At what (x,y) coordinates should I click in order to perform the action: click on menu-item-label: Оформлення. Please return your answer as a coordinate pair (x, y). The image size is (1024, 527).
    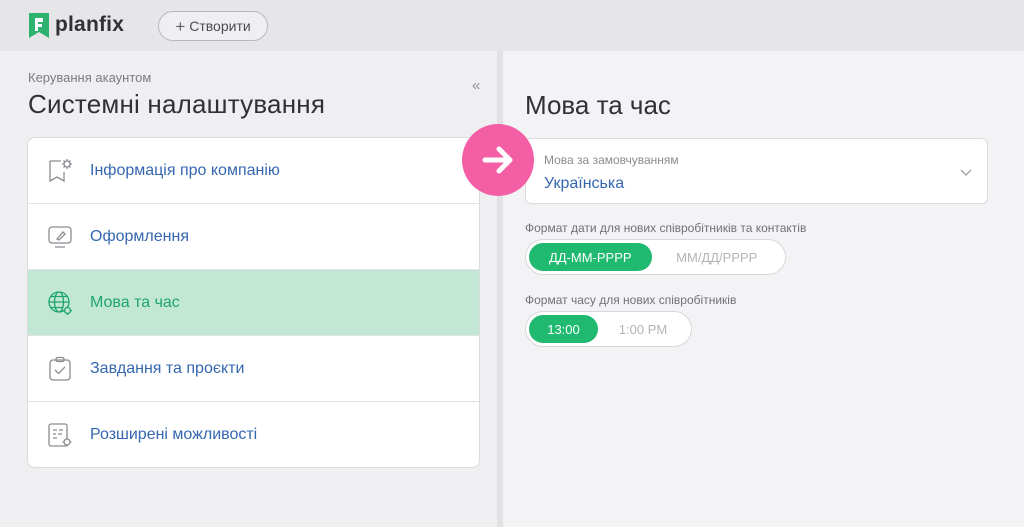
    Looking at the image, I should click on (139, 236).